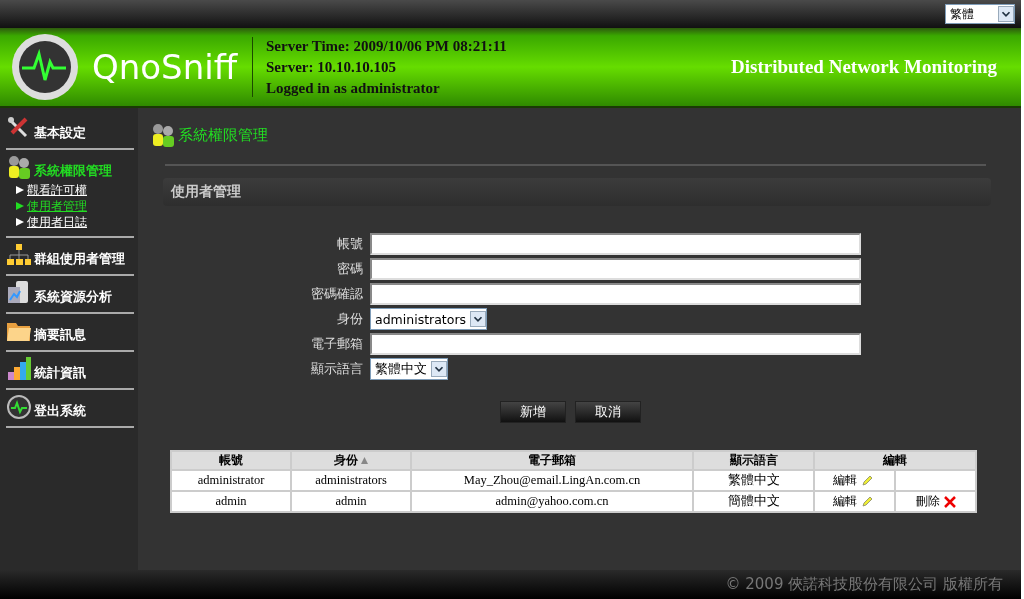 The width and height of the screenshot is (1024, 599). I want to click on column-header: 電子郵箱, so click(552, 460).